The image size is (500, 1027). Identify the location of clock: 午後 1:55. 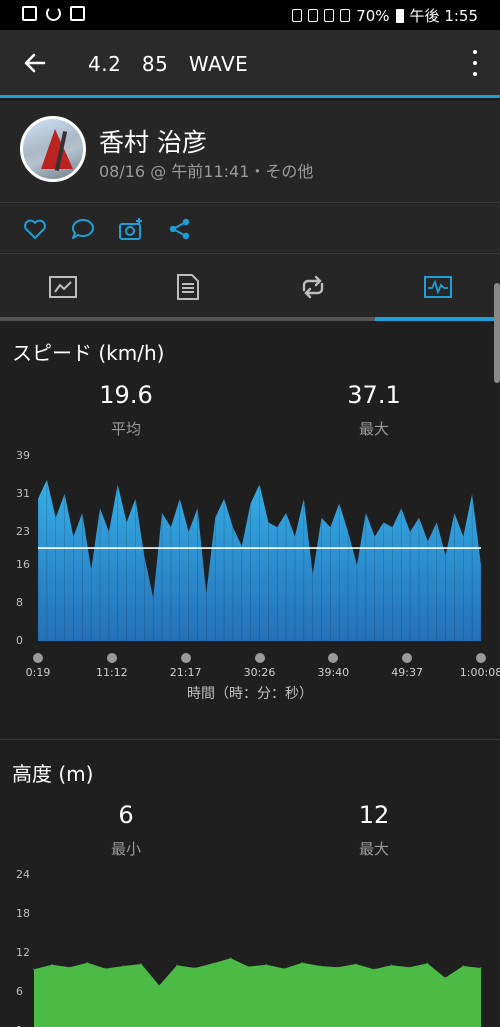
(443, 16).